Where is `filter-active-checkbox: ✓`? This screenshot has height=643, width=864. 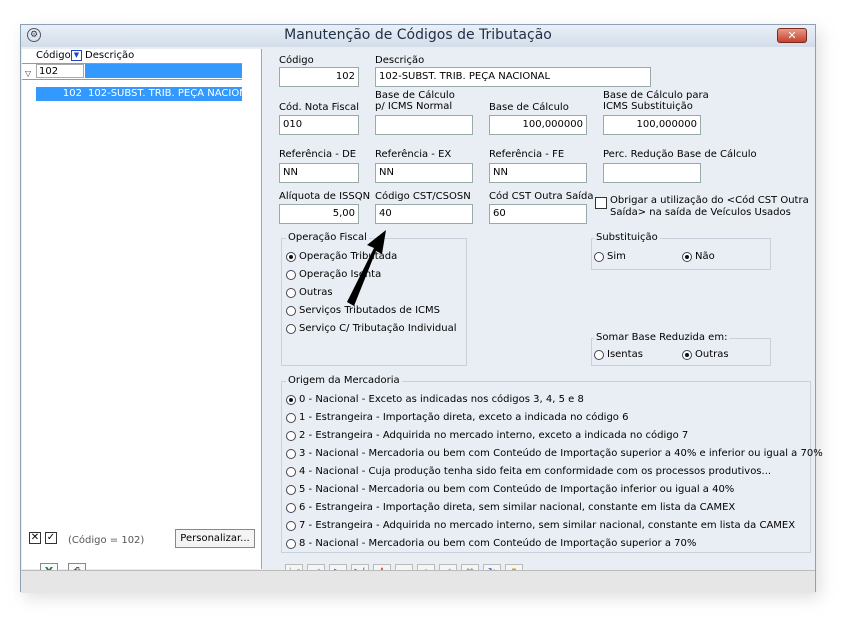
filter-active-checkbox: ✓ is located at coordinates (51, 538).